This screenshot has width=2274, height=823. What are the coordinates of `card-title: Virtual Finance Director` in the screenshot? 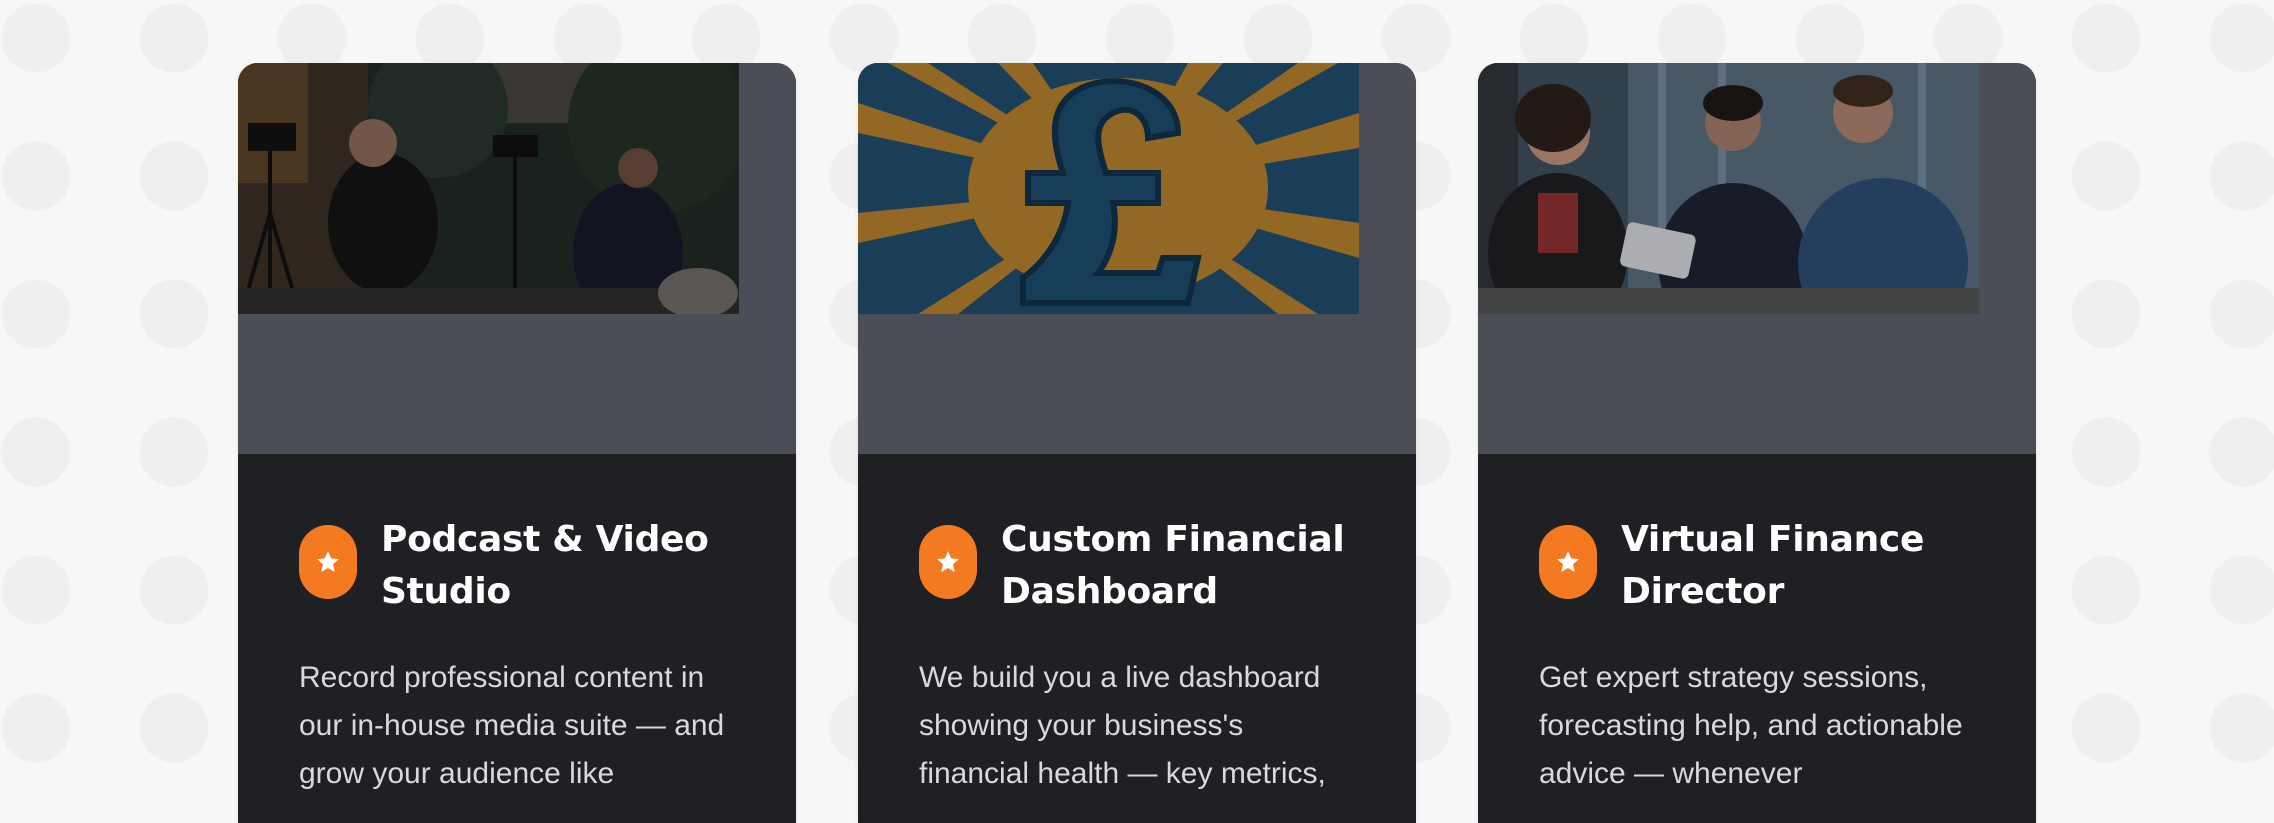 It's located at (1773, 565).